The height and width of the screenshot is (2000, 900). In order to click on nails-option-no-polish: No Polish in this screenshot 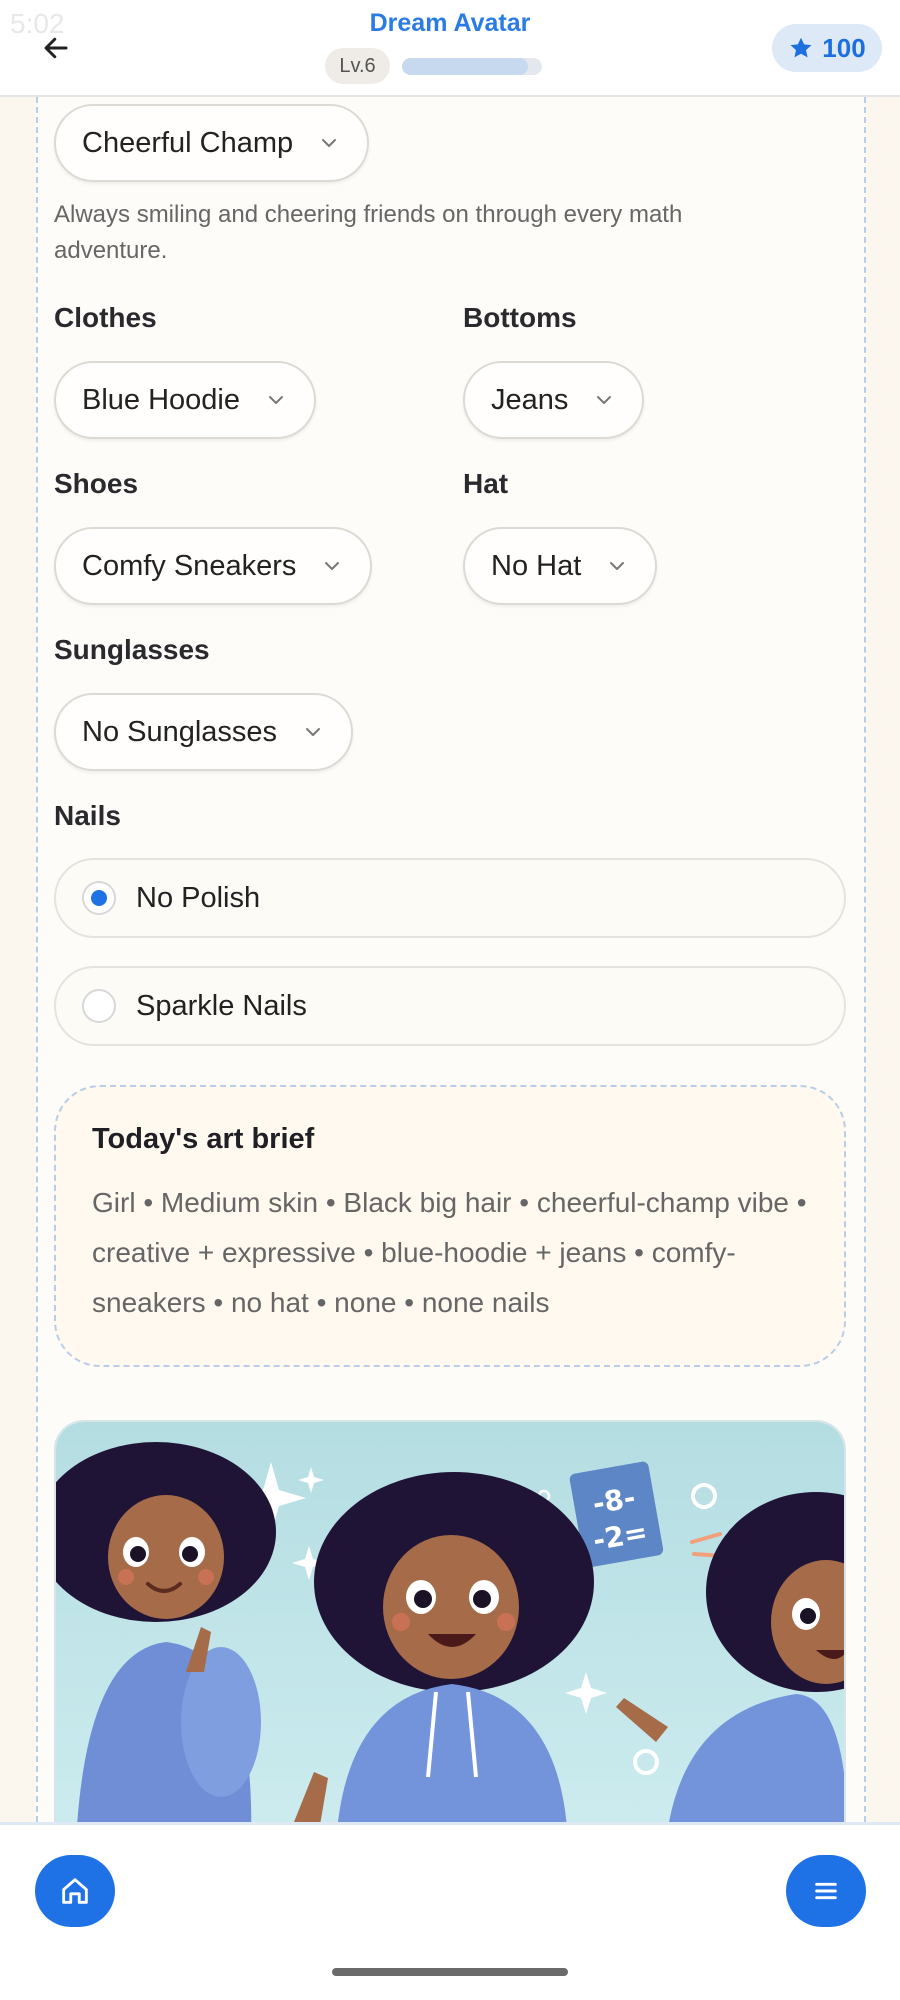, I will do `click(450, 898)`.